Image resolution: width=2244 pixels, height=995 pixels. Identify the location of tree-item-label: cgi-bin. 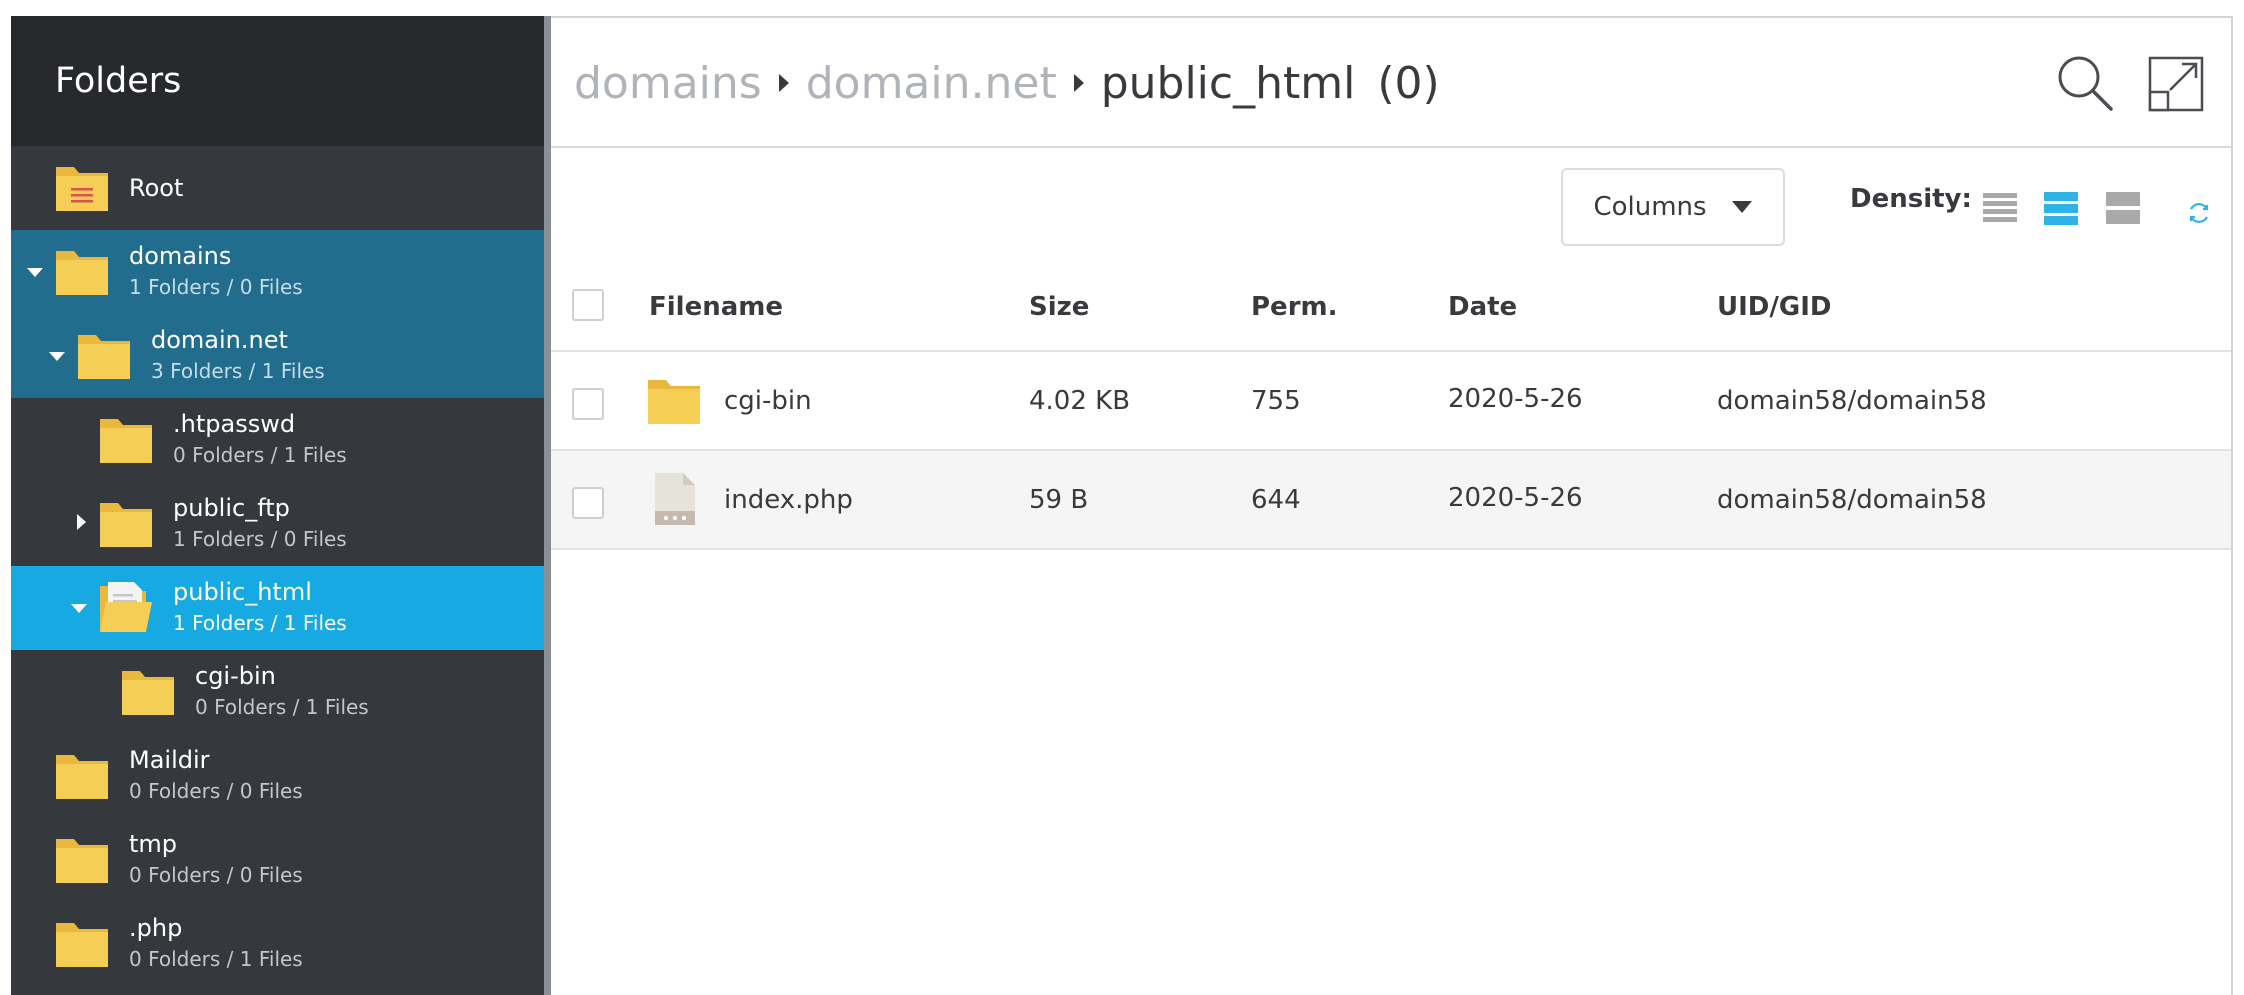
(235, 676).